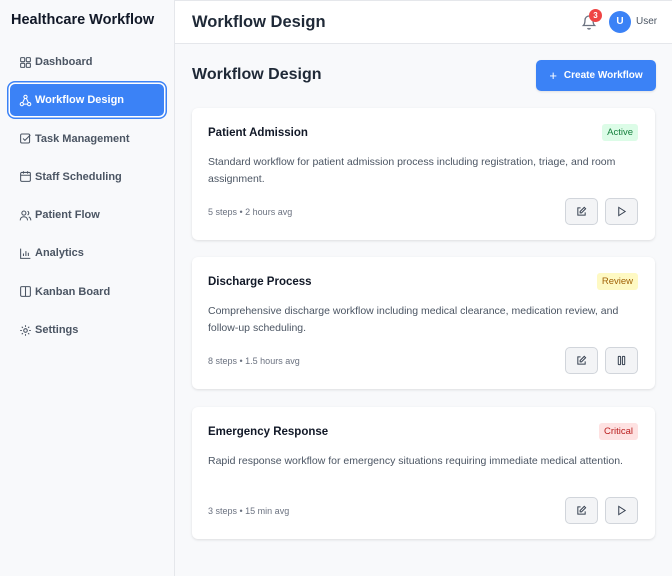  What do you see at coordinates (59, 253) in the screenshot?
I see `sidebar-item-label: Analytics` at bounding box center [59, 253].